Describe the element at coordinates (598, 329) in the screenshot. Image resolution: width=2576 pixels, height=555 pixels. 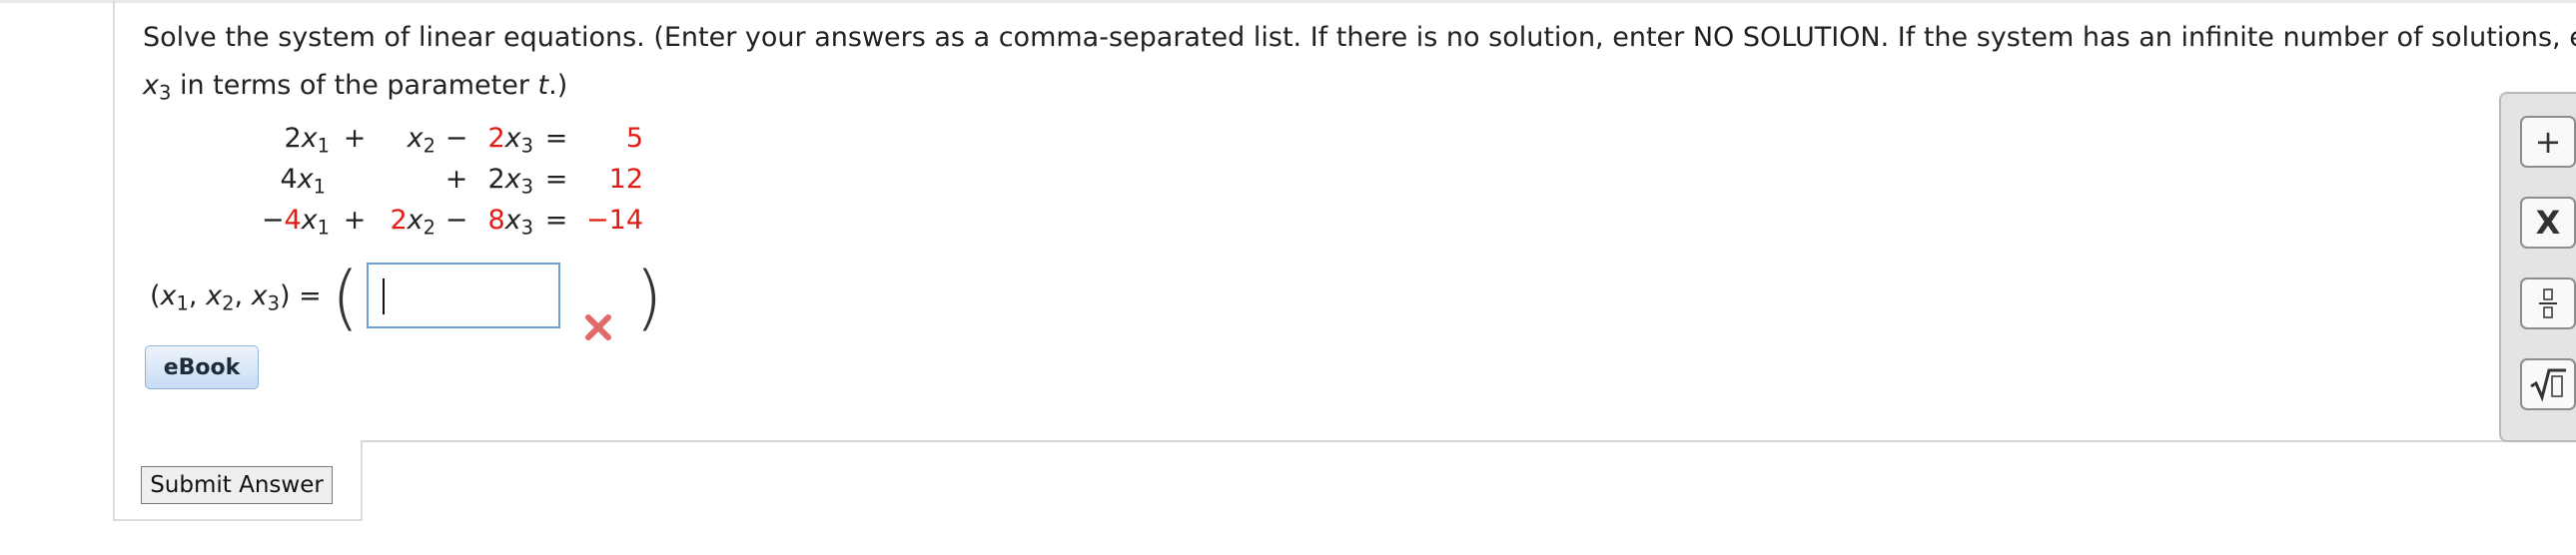
I see `wrong-x-icon` at that location.